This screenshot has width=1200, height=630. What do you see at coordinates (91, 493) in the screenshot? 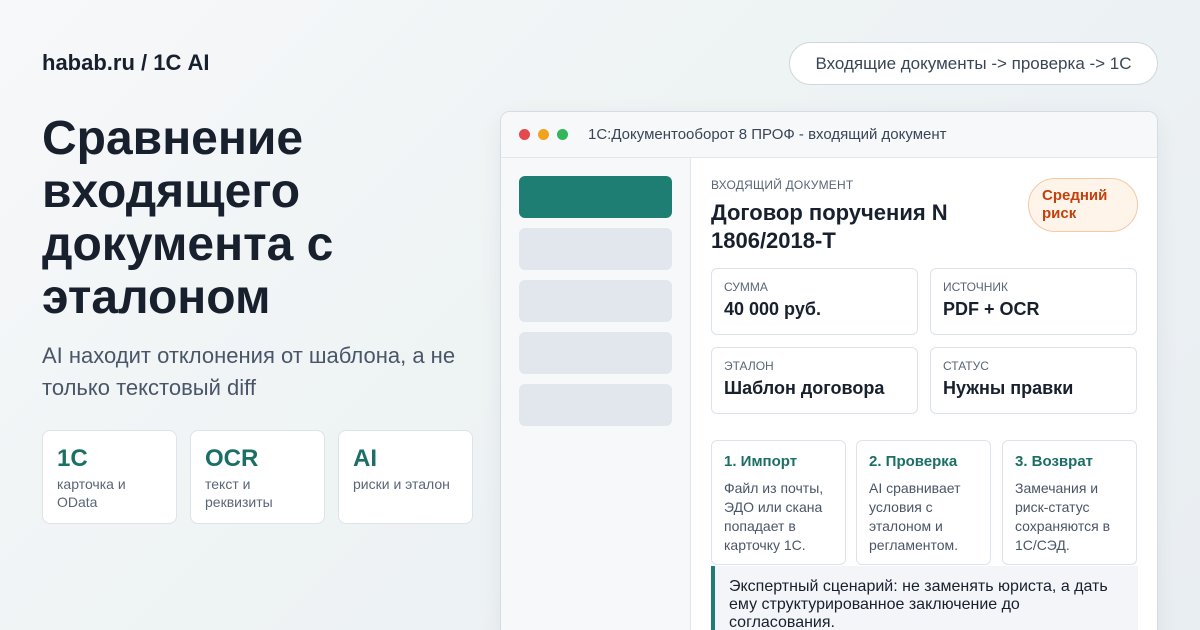
I see `feature-text: карточка и OData` at bounding box center [91, 493].